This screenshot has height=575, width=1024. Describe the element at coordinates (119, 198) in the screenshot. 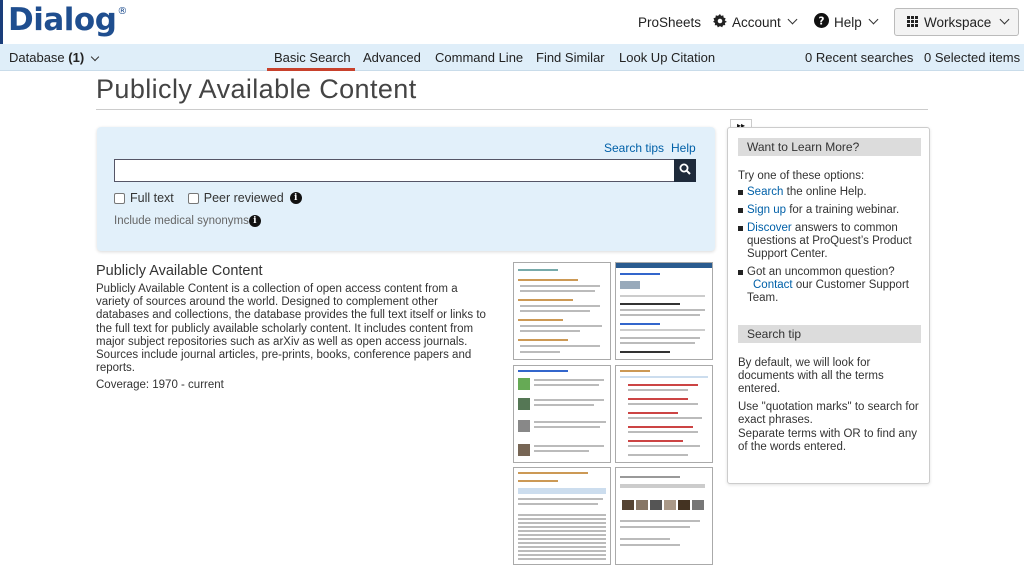

I see `full-text-checkbox` at that location.